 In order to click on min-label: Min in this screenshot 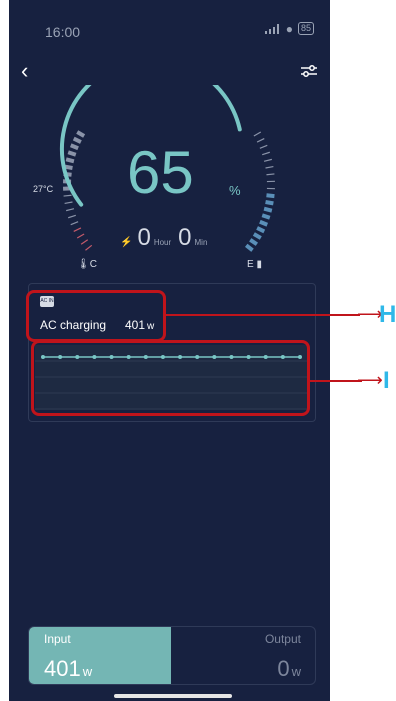, I will do `click(201, 242)`.